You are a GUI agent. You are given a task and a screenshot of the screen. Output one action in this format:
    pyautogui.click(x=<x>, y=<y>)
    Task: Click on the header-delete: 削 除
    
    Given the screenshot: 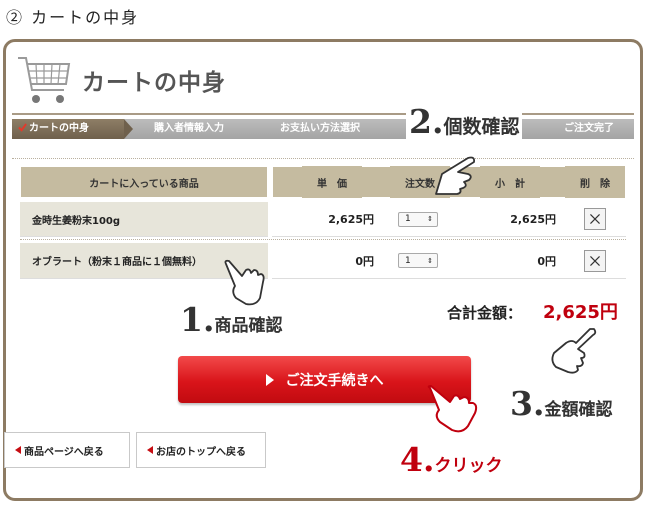 What is the action you would take?
    pyautogui.click(x=595, y=182)
    